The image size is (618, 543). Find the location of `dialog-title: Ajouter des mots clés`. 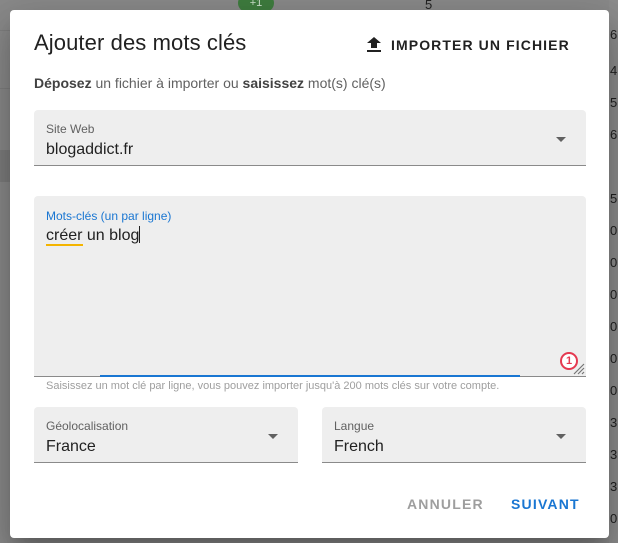

dialog-title: Ajouter des mots clés is located at coordinates (140, 42).